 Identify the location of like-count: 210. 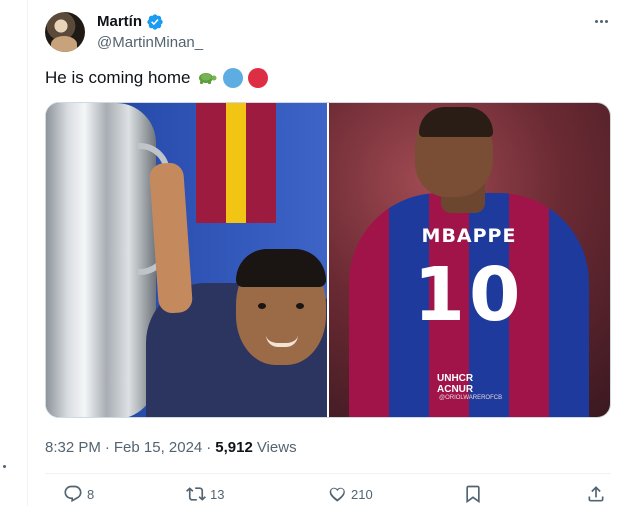
(362, 494).